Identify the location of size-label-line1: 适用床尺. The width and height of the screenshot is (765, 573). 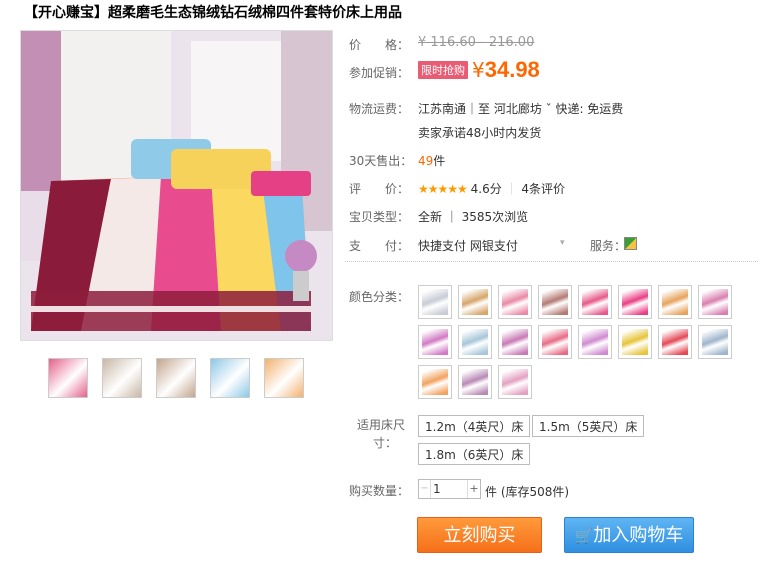
(381, 425).